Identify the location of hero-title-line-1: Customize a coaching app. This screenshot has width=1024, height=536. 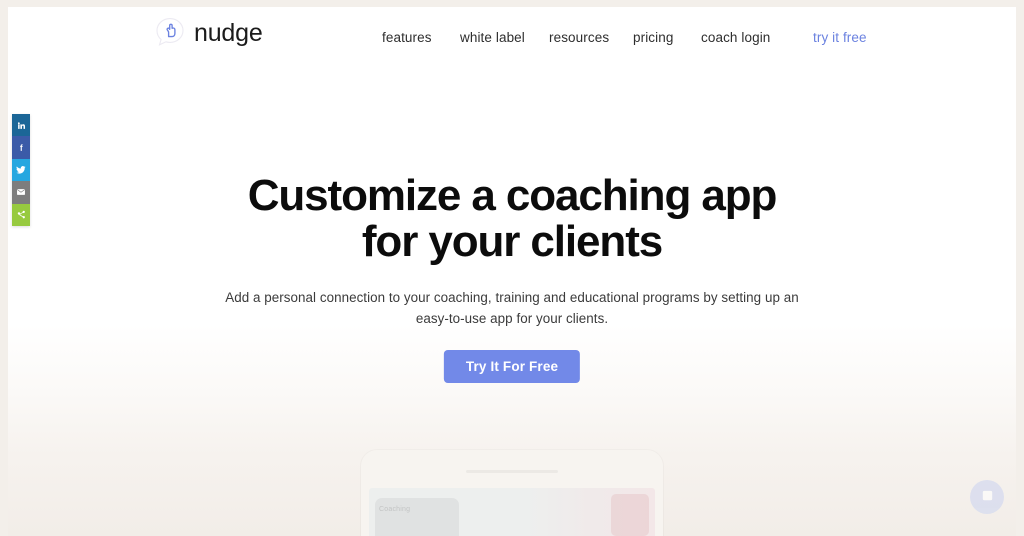
(512, 195).